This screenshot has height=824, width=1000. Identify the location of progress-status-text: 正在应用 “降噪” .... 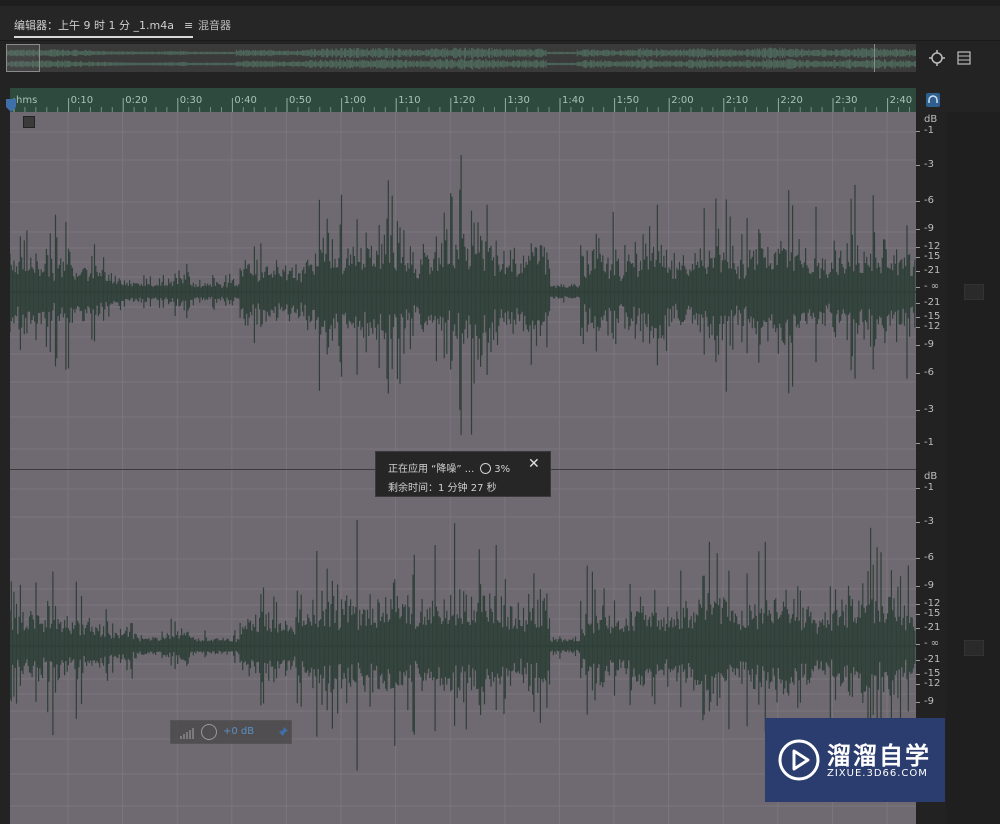
(431, 469).